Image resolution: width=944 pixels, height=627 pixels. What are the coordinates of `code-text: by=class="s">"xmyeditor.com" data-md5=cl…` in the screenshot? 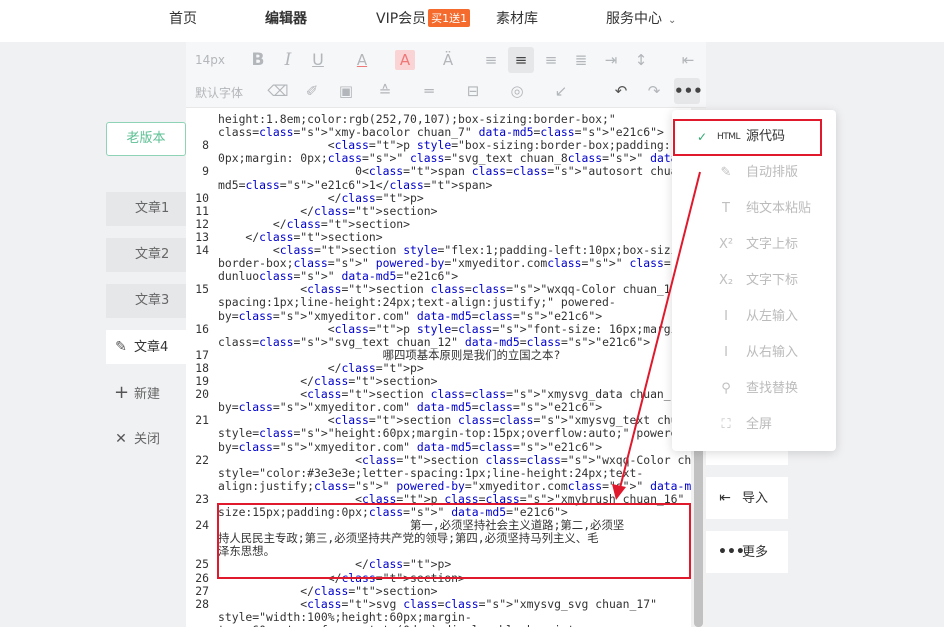 It's located at (410, 315).